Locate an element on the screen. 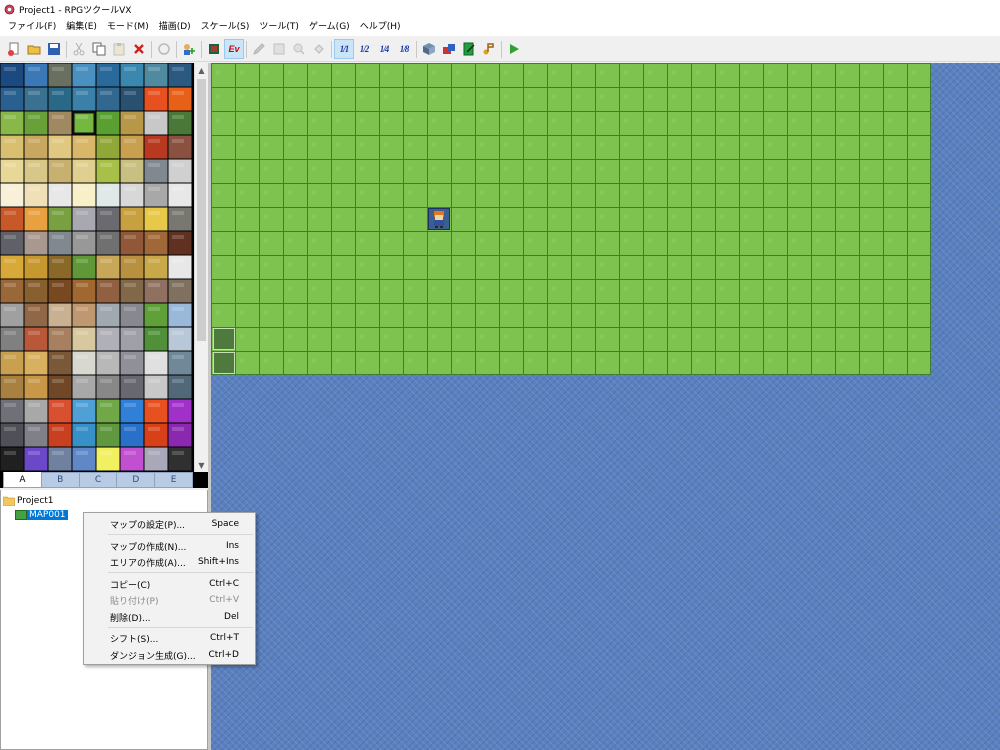 The width and height of the screenshot is (1000, 750). scroll-thumb is located at coordinates (201, 210).